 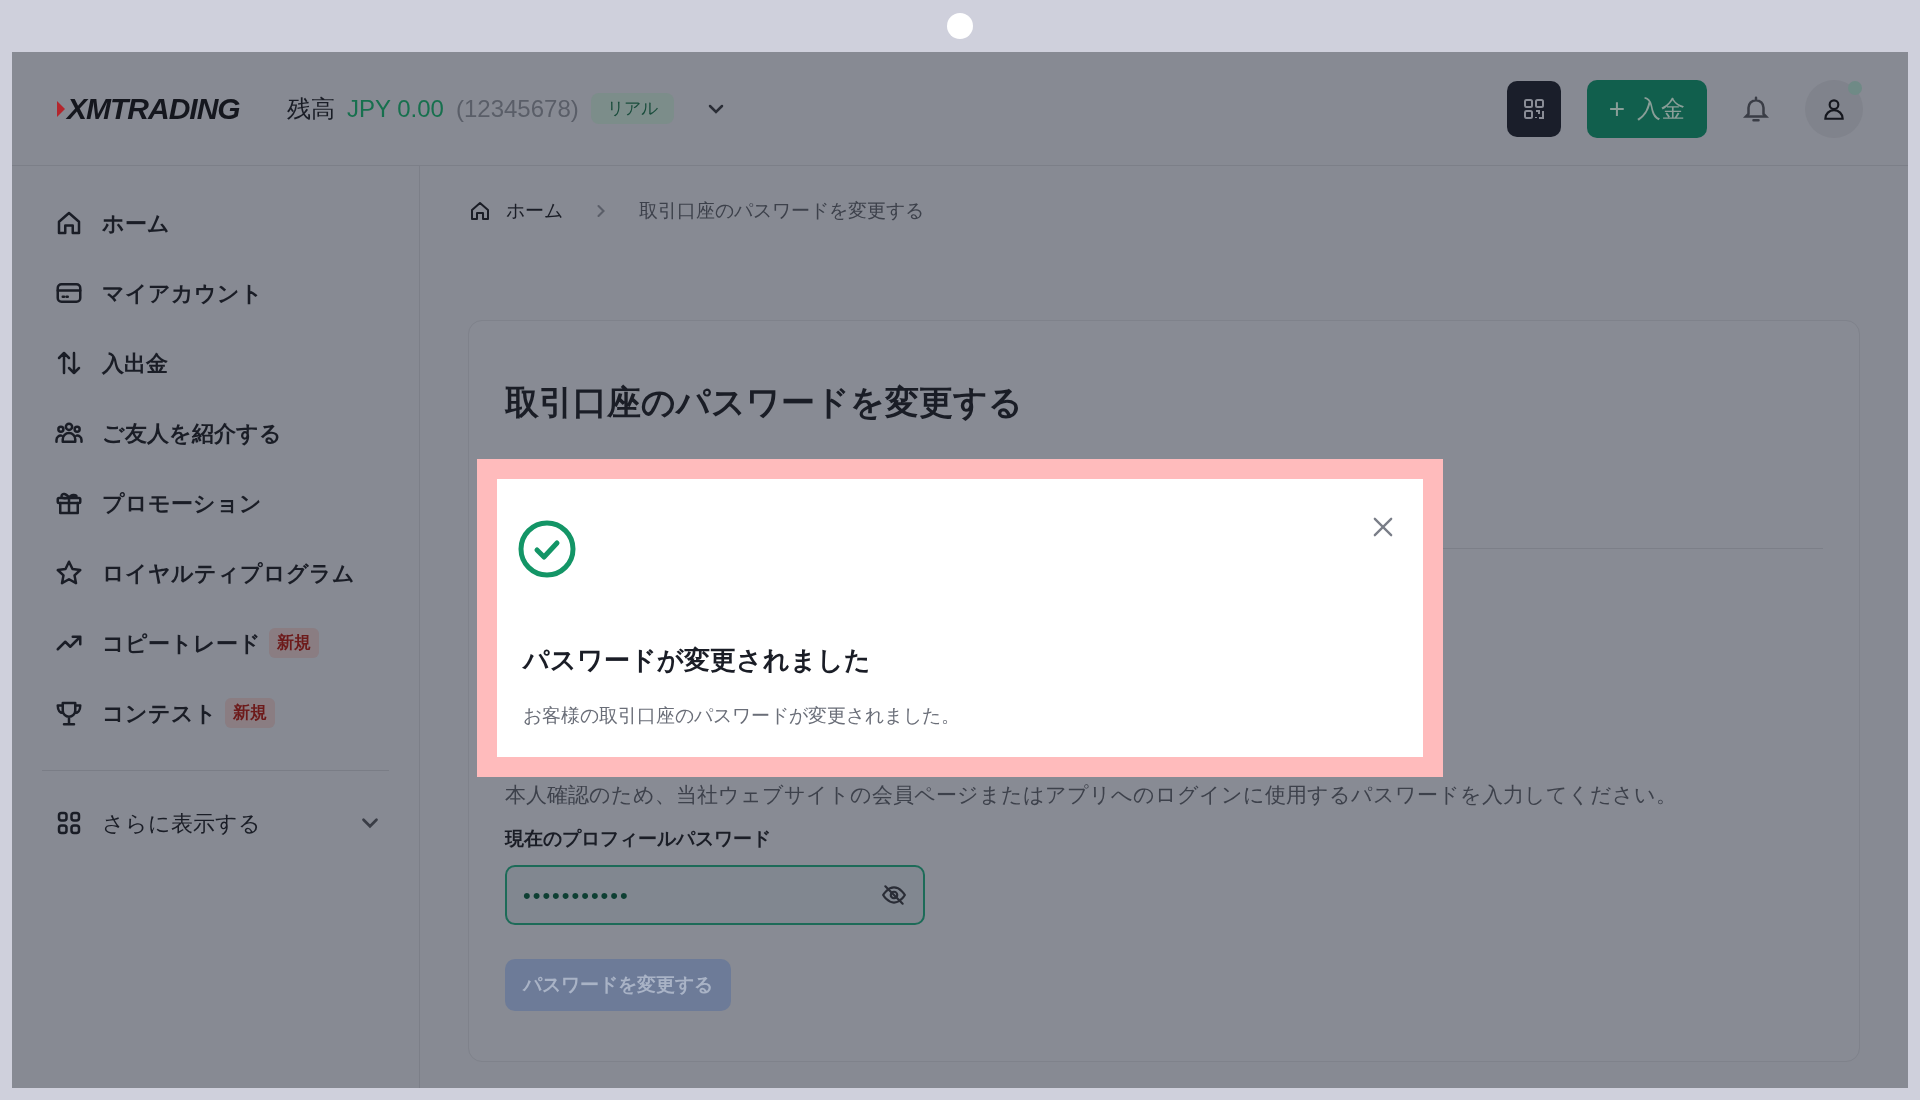 I want to click on deposit-button: + 入金, so click(x=1646, y=108).